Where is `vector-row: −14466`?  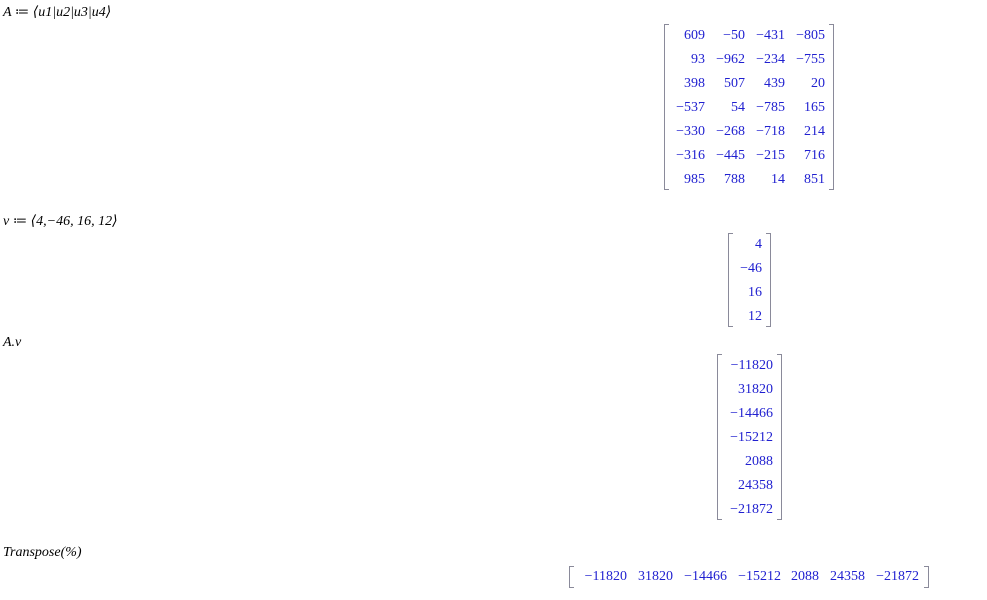
vector-row: −14466 is located at coordinates (749, 414).